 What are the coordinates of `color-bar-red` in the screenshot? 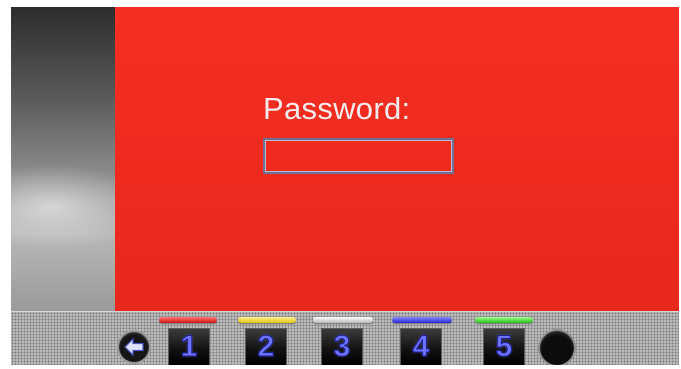 It's located at (188, 320).